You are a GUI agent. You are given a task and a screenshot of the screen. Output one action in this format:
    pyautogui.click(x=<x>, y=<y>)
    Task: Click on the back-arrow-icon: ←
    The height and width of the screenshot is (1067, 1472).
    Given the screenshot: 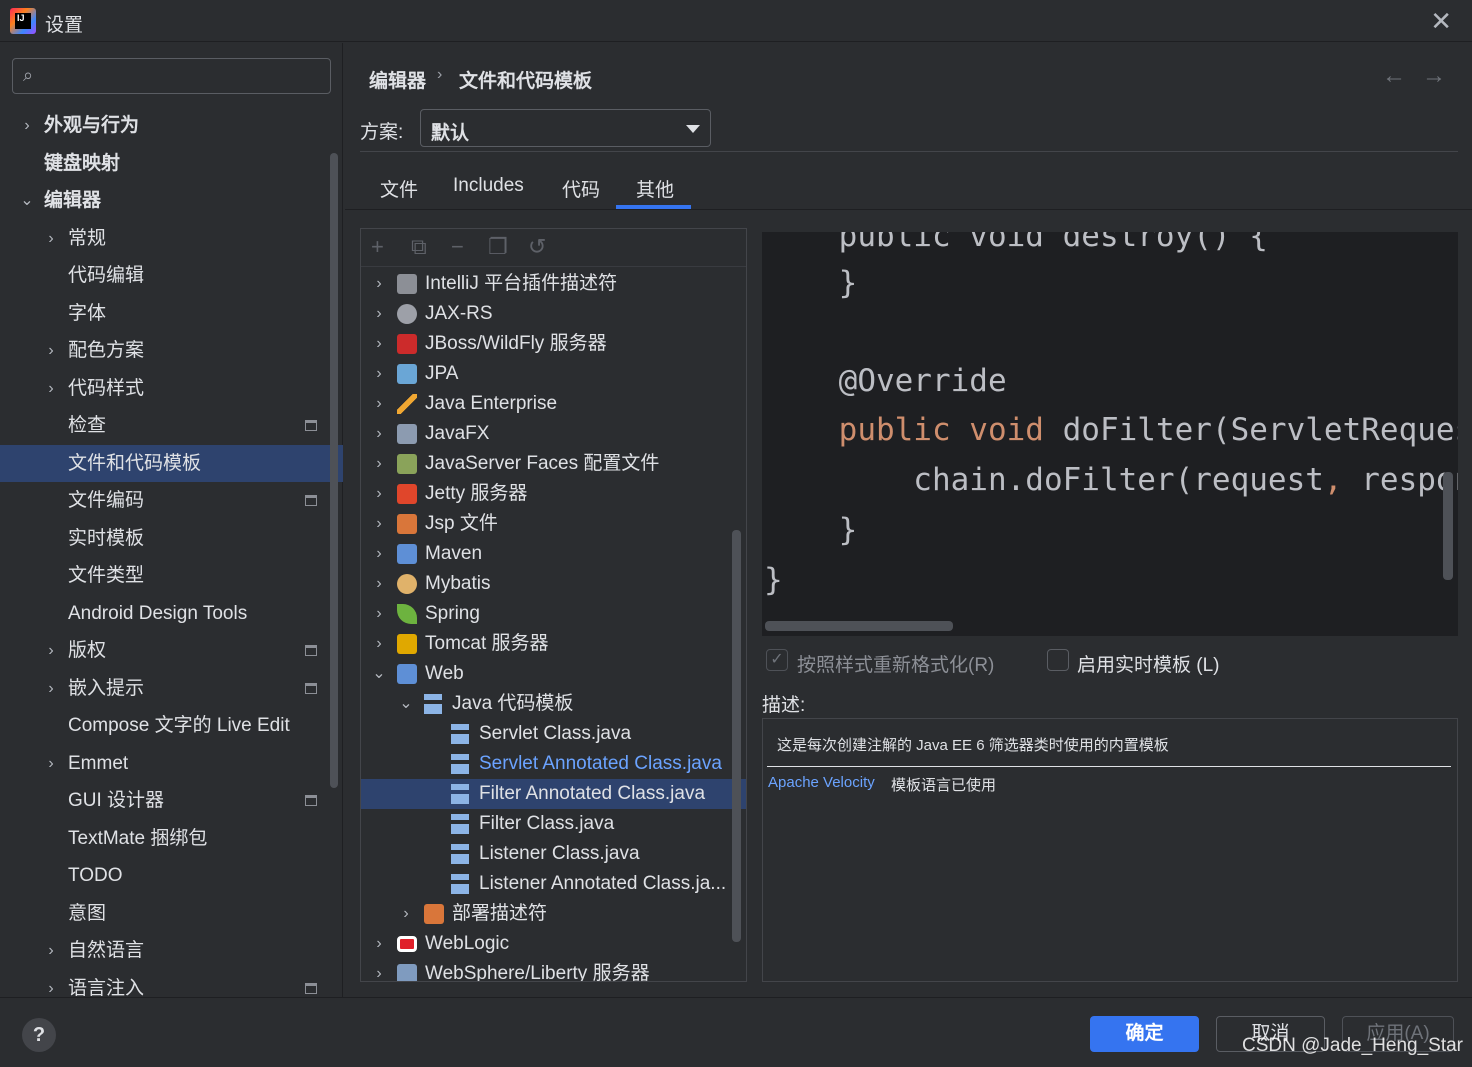 What is the action you would take?
    pyautogui.click(x=1394, y=76)
    